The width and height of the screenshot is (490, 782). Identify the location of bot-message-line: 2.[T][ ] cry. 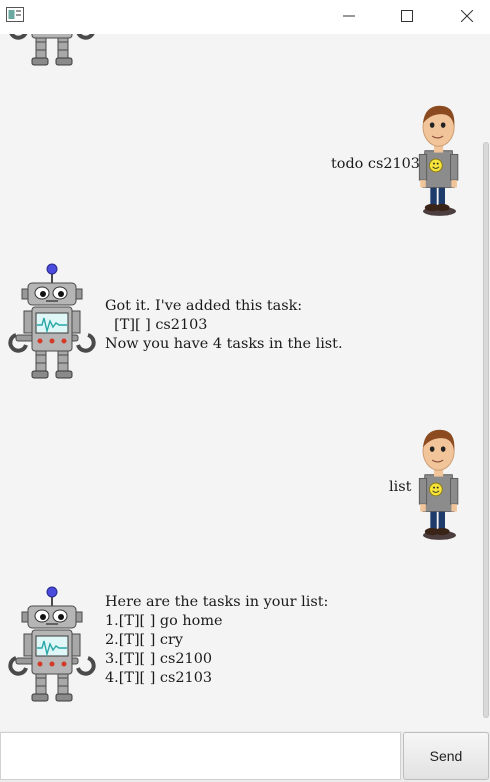
(144, 640).